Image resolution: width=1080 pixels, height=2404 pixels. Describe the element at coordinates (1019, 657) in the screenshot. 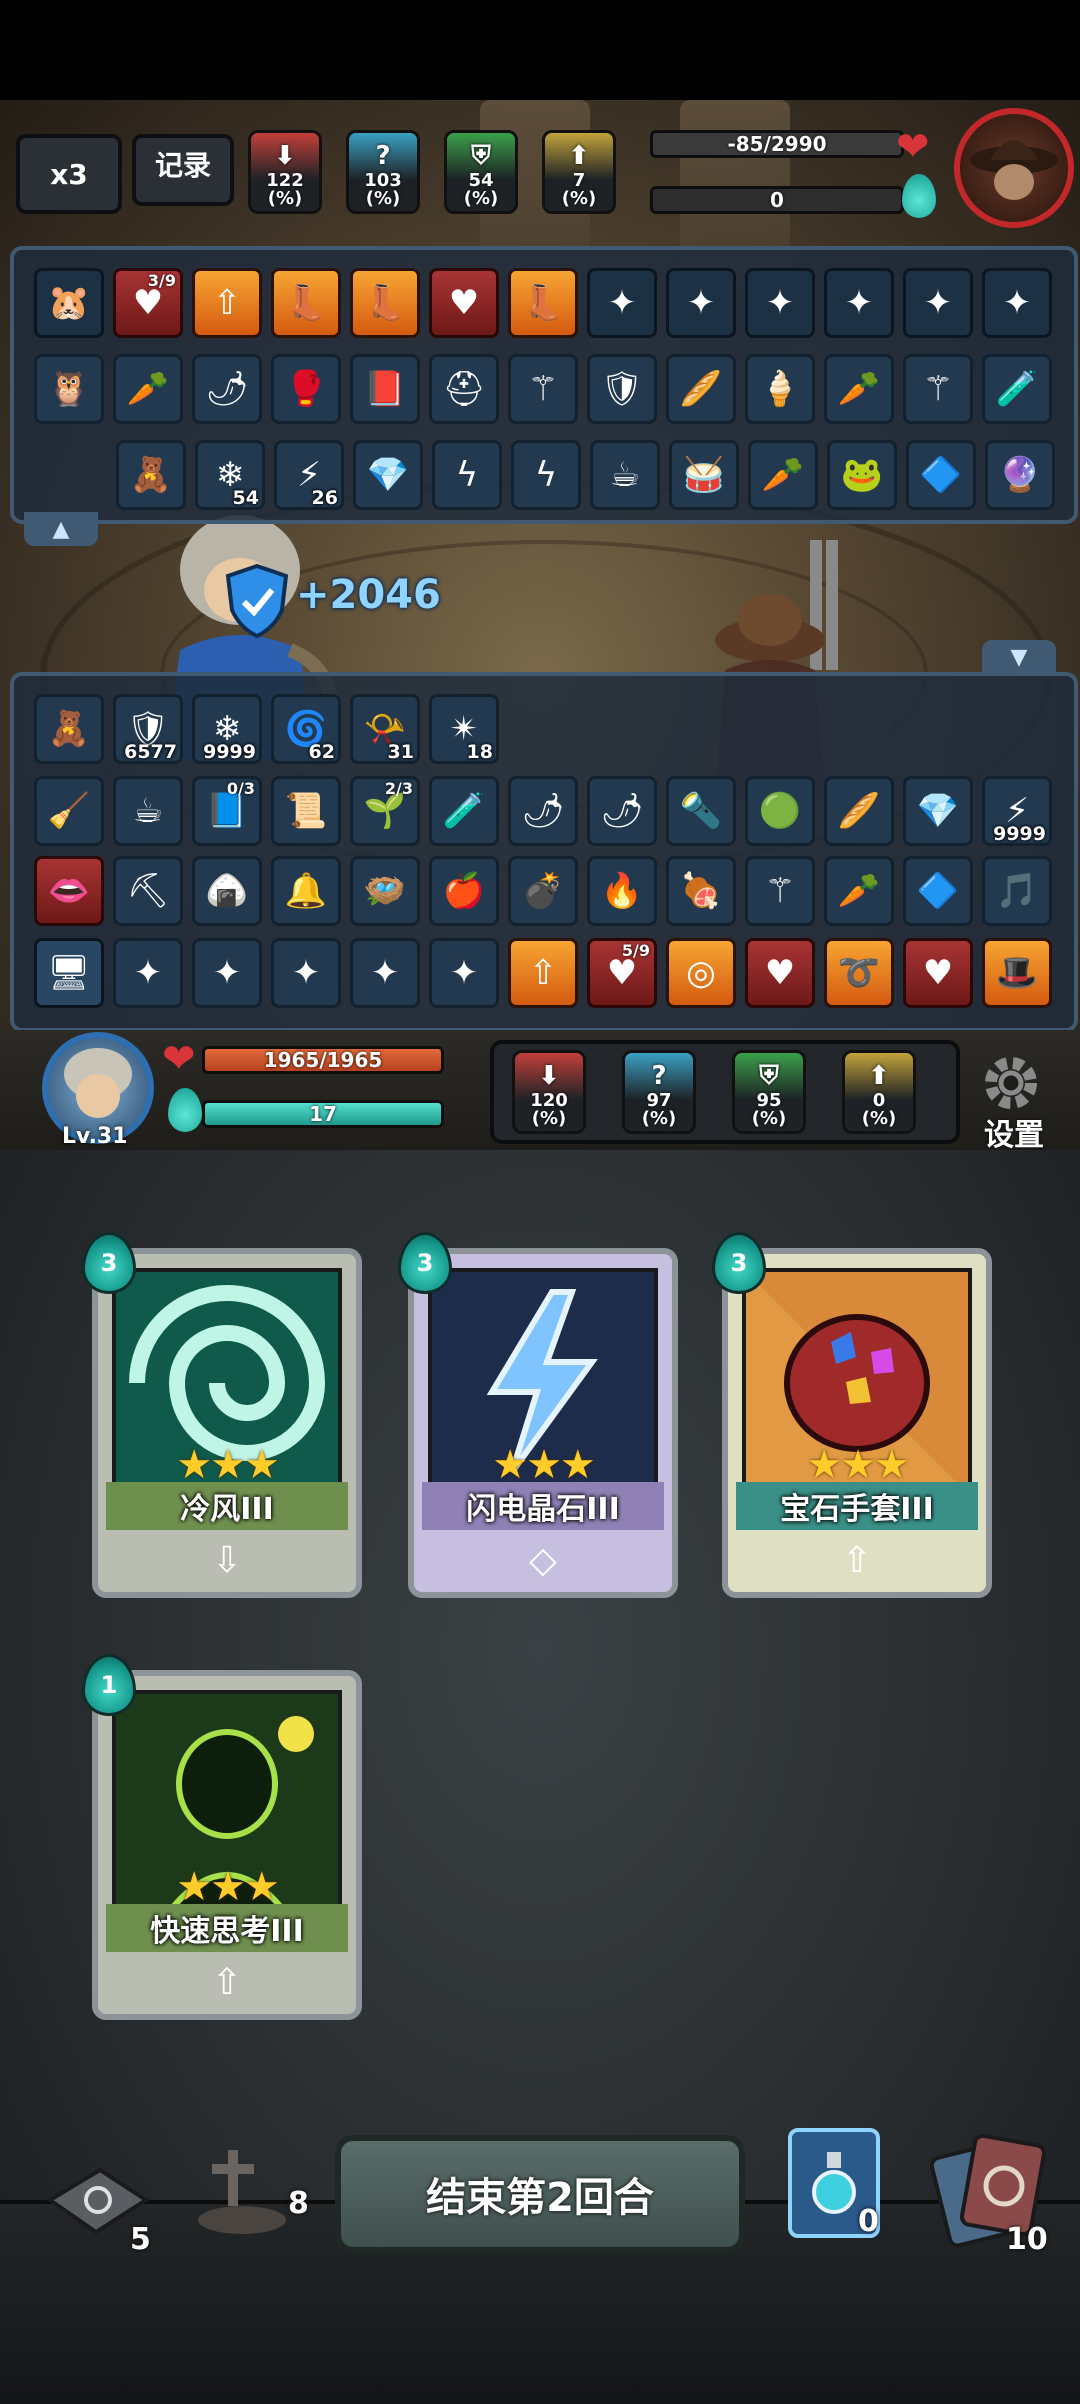

I see `collapse-player-panel-button: ▼` at that location.